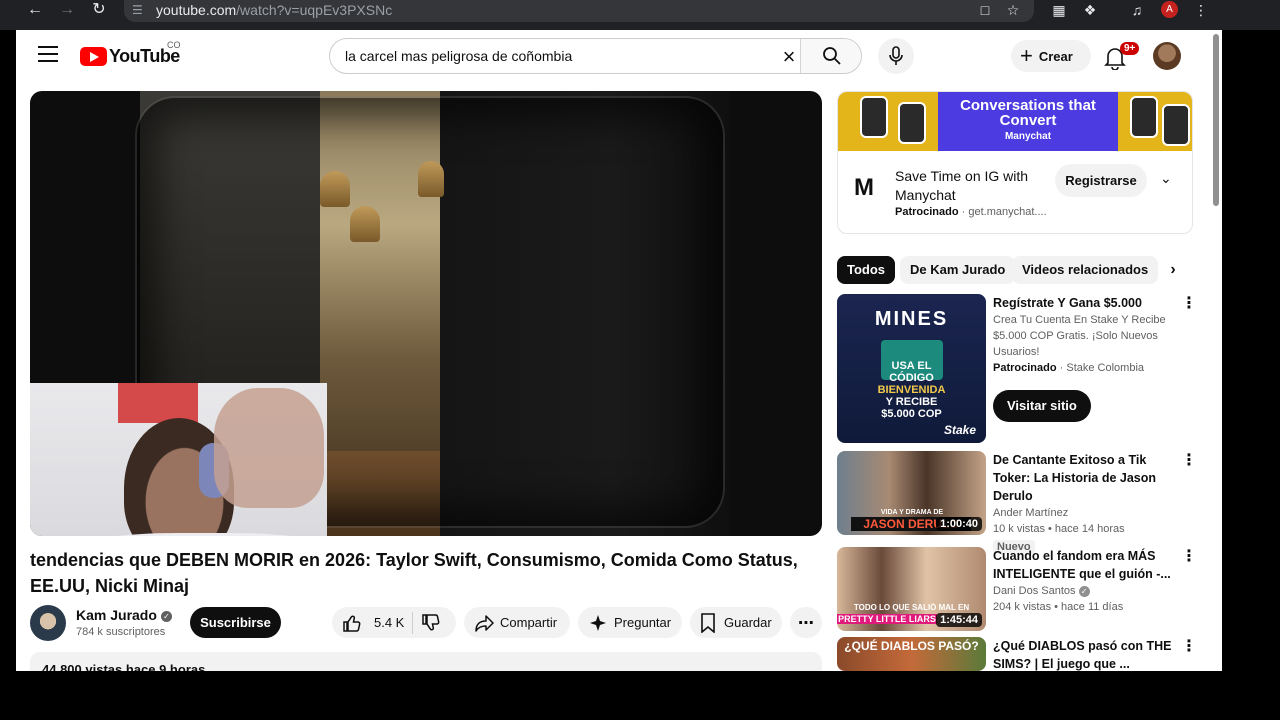 The height and width of the screenshot is (720, 1280). Describe the element at coordinates (484, 623) in the screenshot. I see `share-arrow-icon` at that location.